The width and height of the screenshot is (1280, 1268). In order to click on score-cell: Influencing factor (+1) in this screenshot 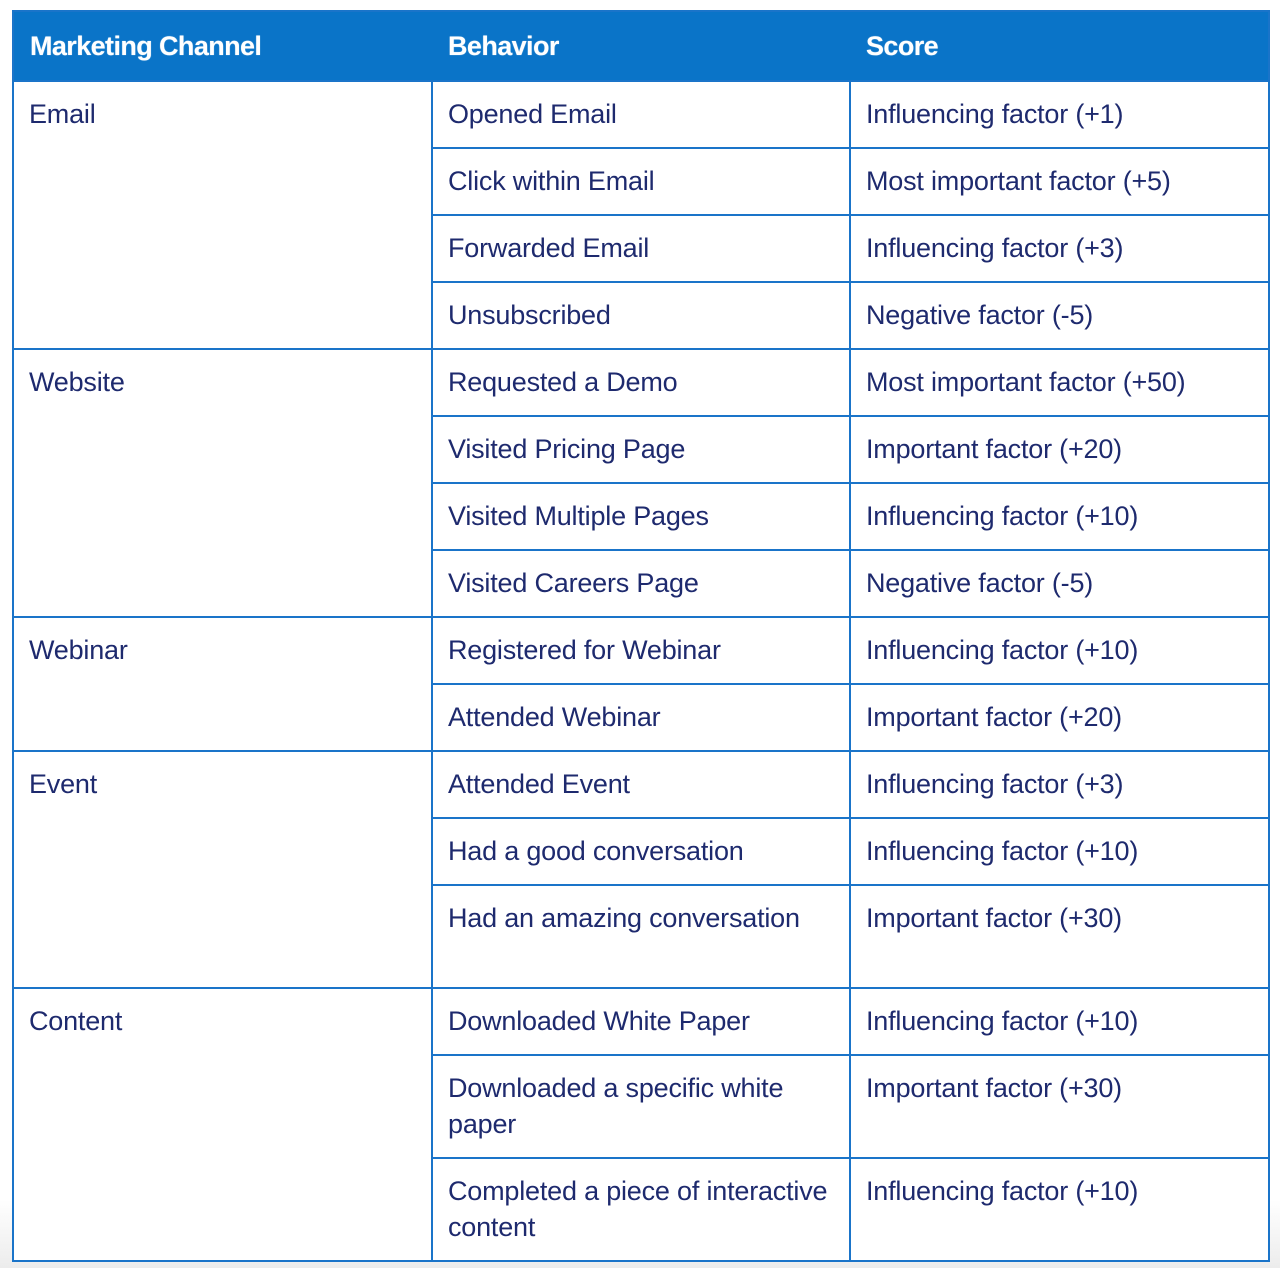, I will do `click(1059, 114)`.